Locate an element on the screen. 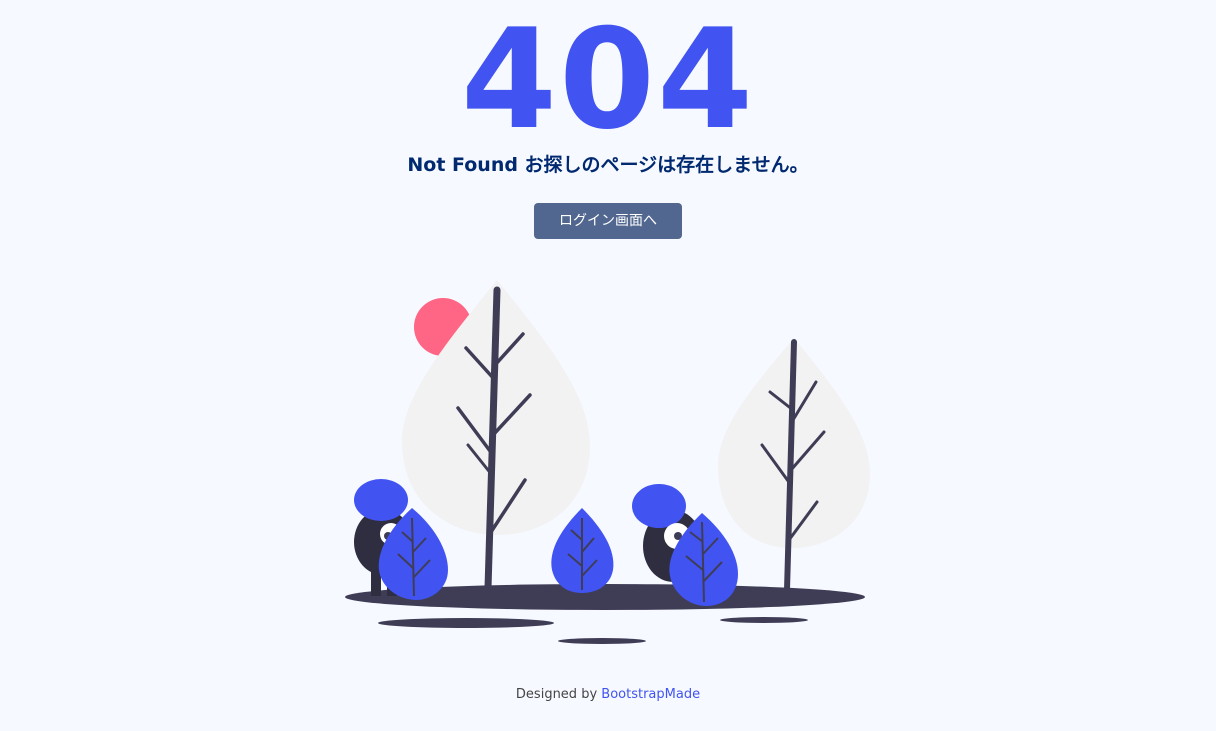 The image size is (1216, 731). error-message: Not Found お探しのページは存在しません。 is located at coordinates (608, 165).